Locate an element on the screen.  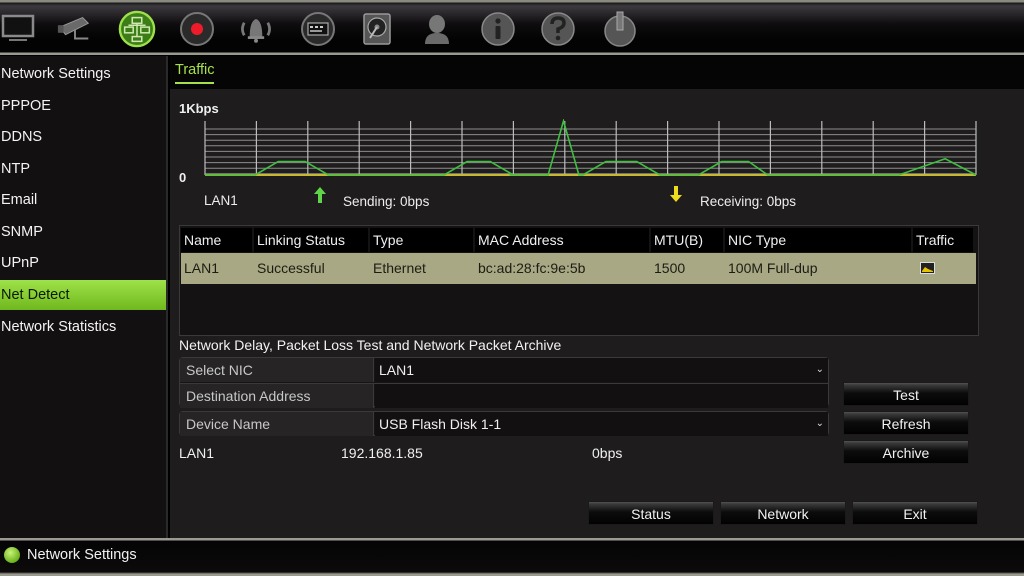
camera-icon is located at coordinates (75, 29).